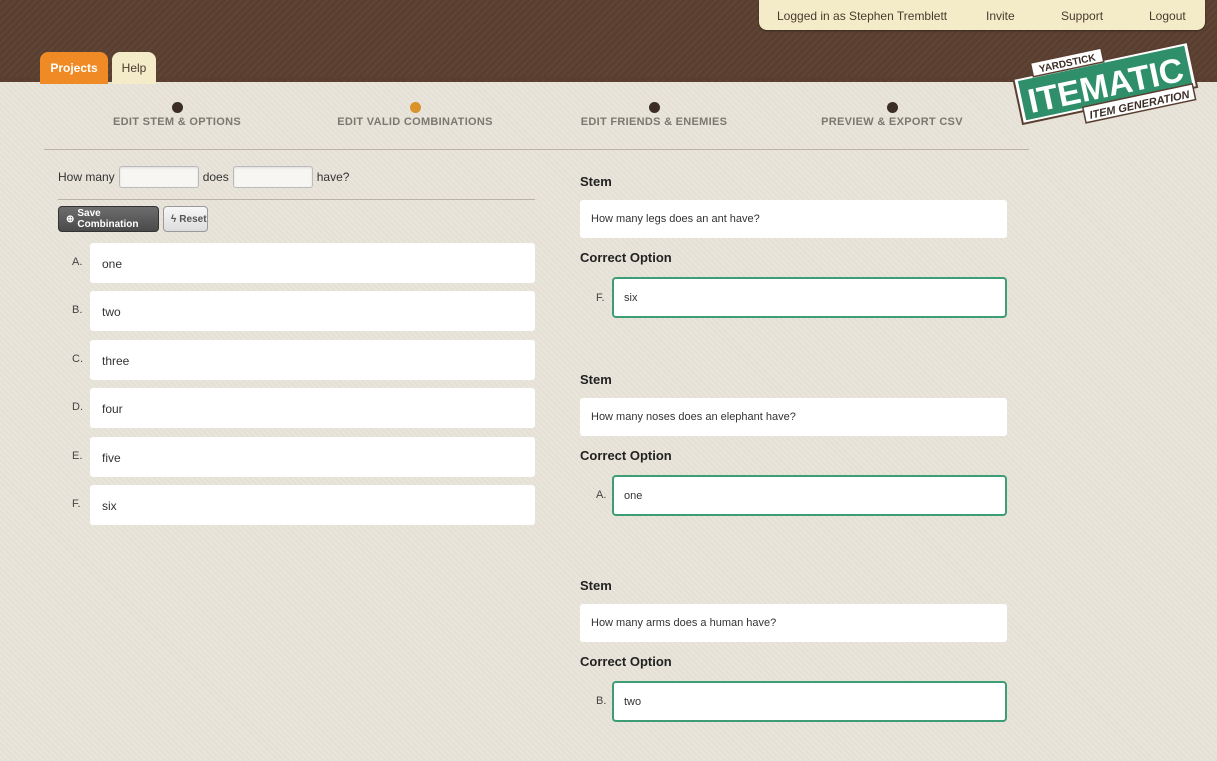 The image size is (1217, 761). What do you see at coordinates (601, 495) in the screenshot?
I see `correct-option-letter: A.` at bounding box center [601, 495].